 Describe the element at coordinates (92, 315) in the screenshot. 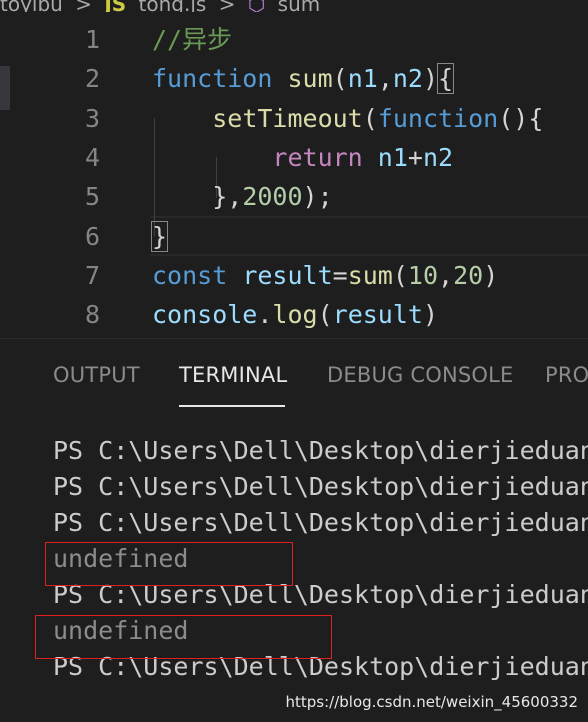

I see `line-number: 8` at that location.